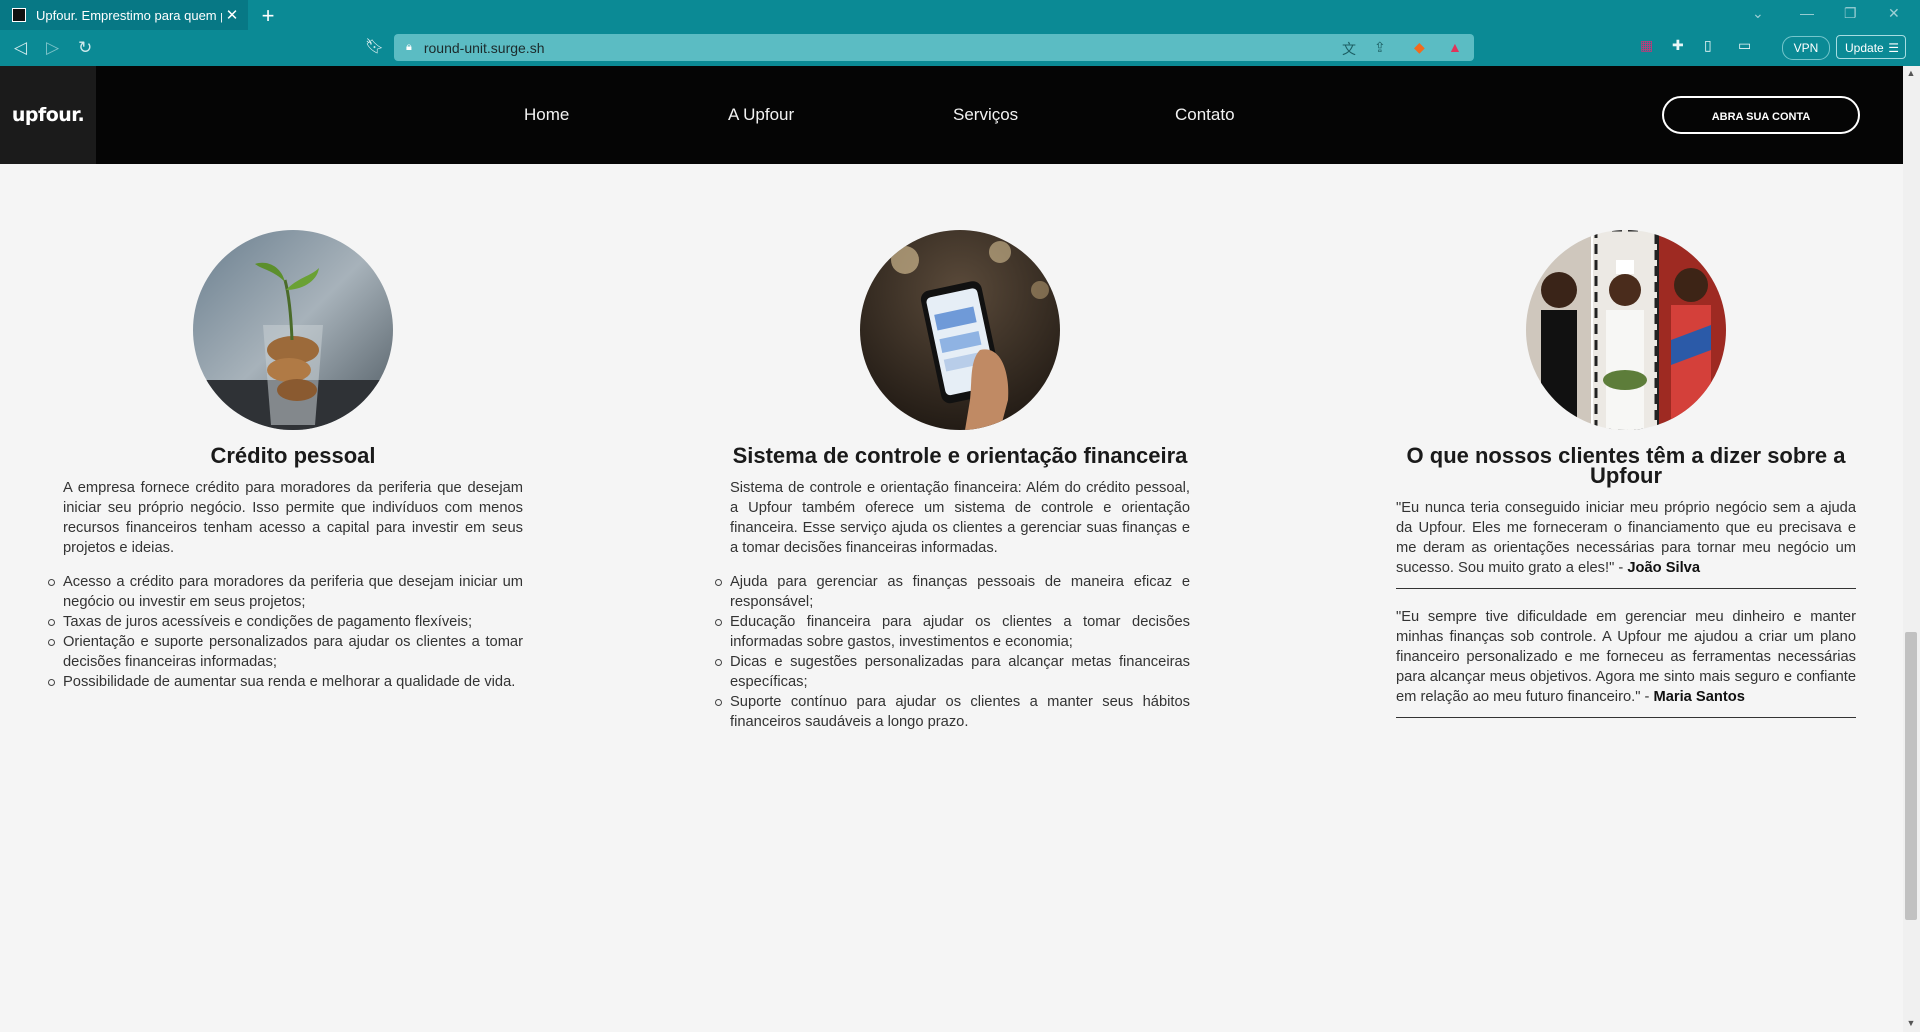  Describe the element at coordinates (1911, 73) in the screenshot. I see `scroll-up-icon: ▲` at that location.